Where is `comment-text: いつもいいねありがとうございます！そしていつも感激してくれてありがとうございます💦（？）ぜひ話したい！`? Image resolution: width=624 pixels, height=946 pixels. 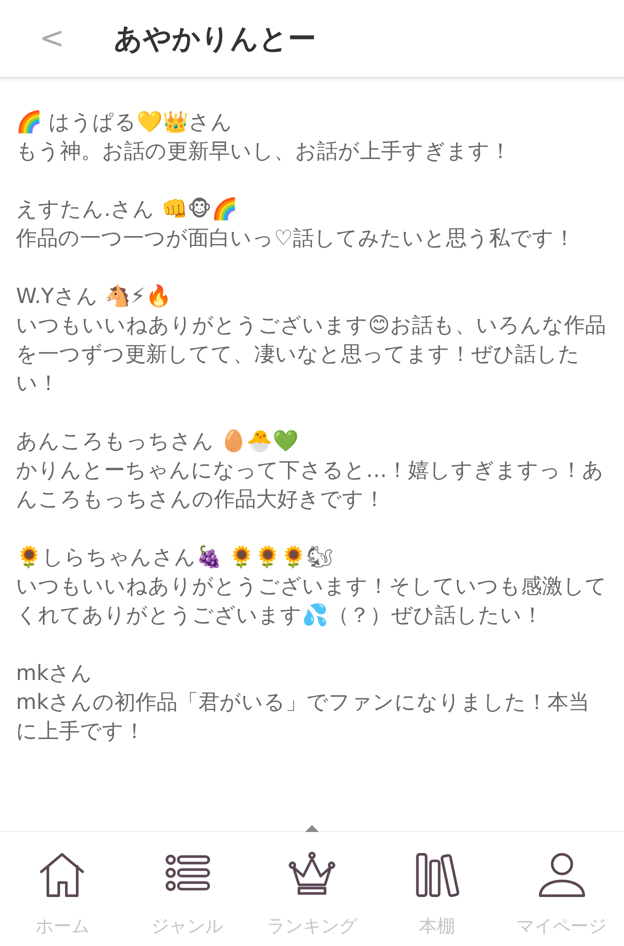
comment-text: いつもいいねありがとうございます！そしていつも感激してくれてありがとうございます💦（？）ぜひ話したい！ is located at coordinates (312, 601).